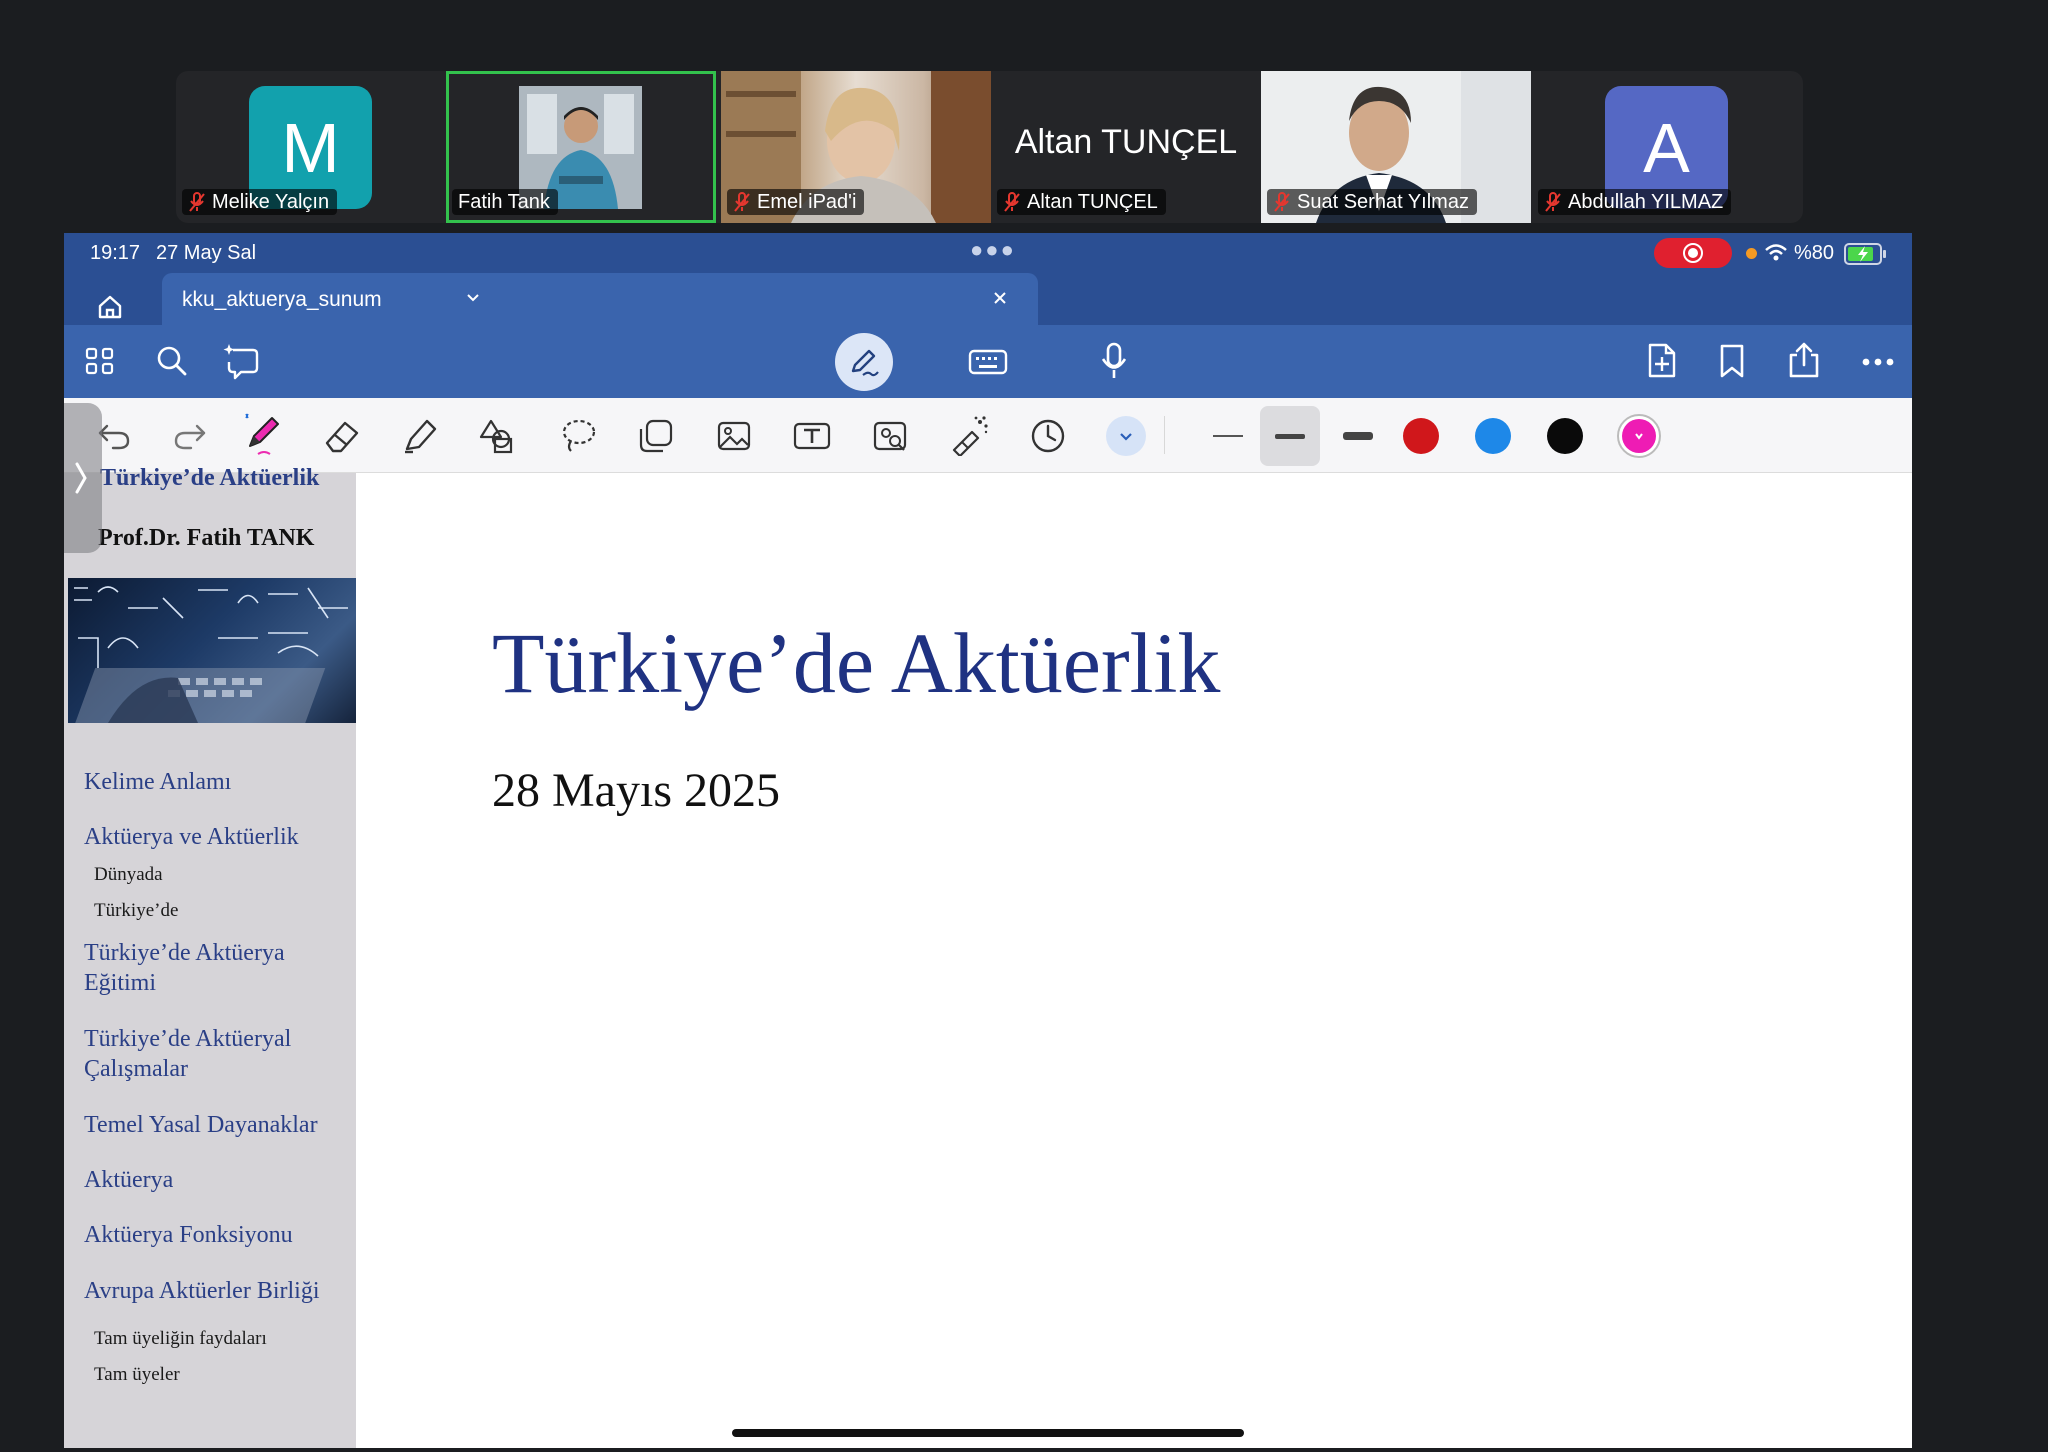  Describe the element at coordinates (190, 436) in the screenshot. I see `redo-icon` at that location.